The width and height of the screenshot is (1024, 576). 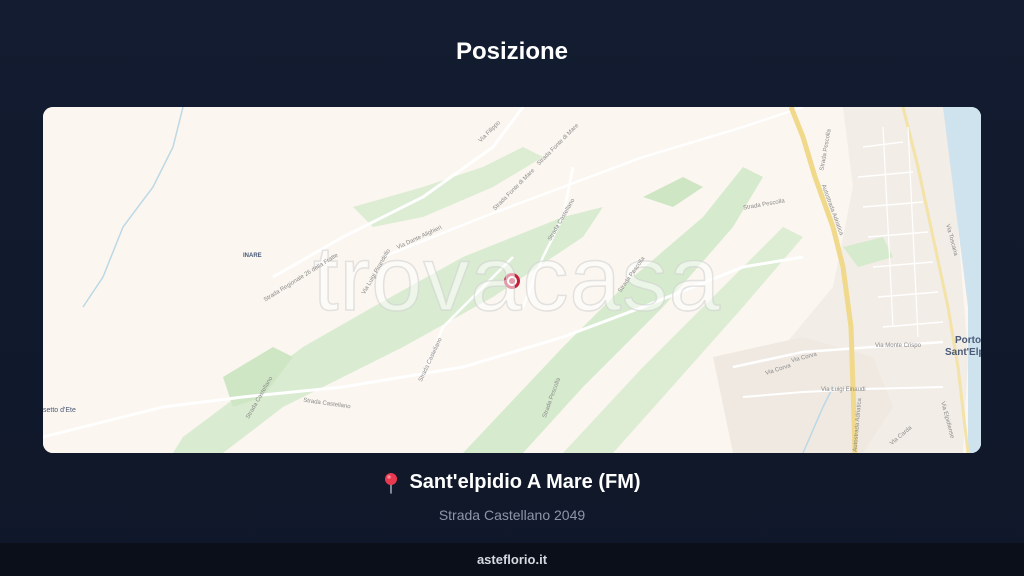 What do you see at coordinates (963, 352) in the screenshot?
I see `place-label: Sant'Elpi` at bounding box center [963, 352].